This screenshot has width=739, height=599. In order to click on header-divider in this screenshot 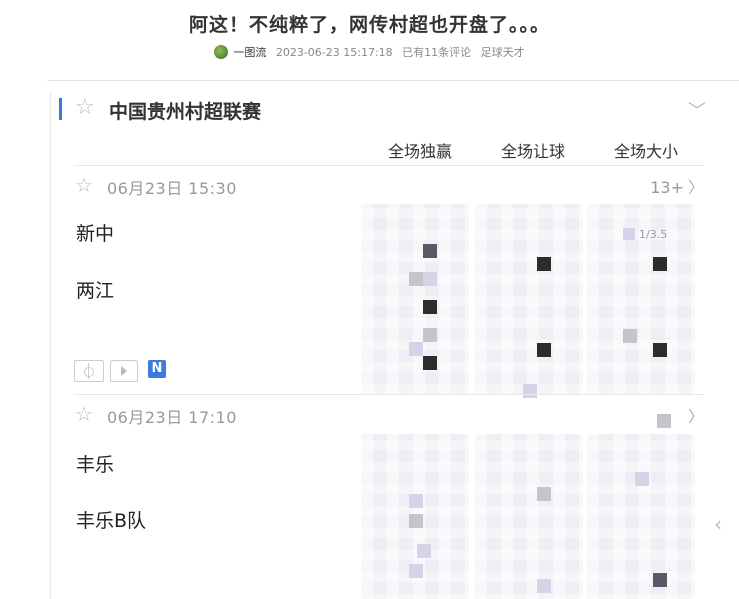, I will do `click(393, 80)`.